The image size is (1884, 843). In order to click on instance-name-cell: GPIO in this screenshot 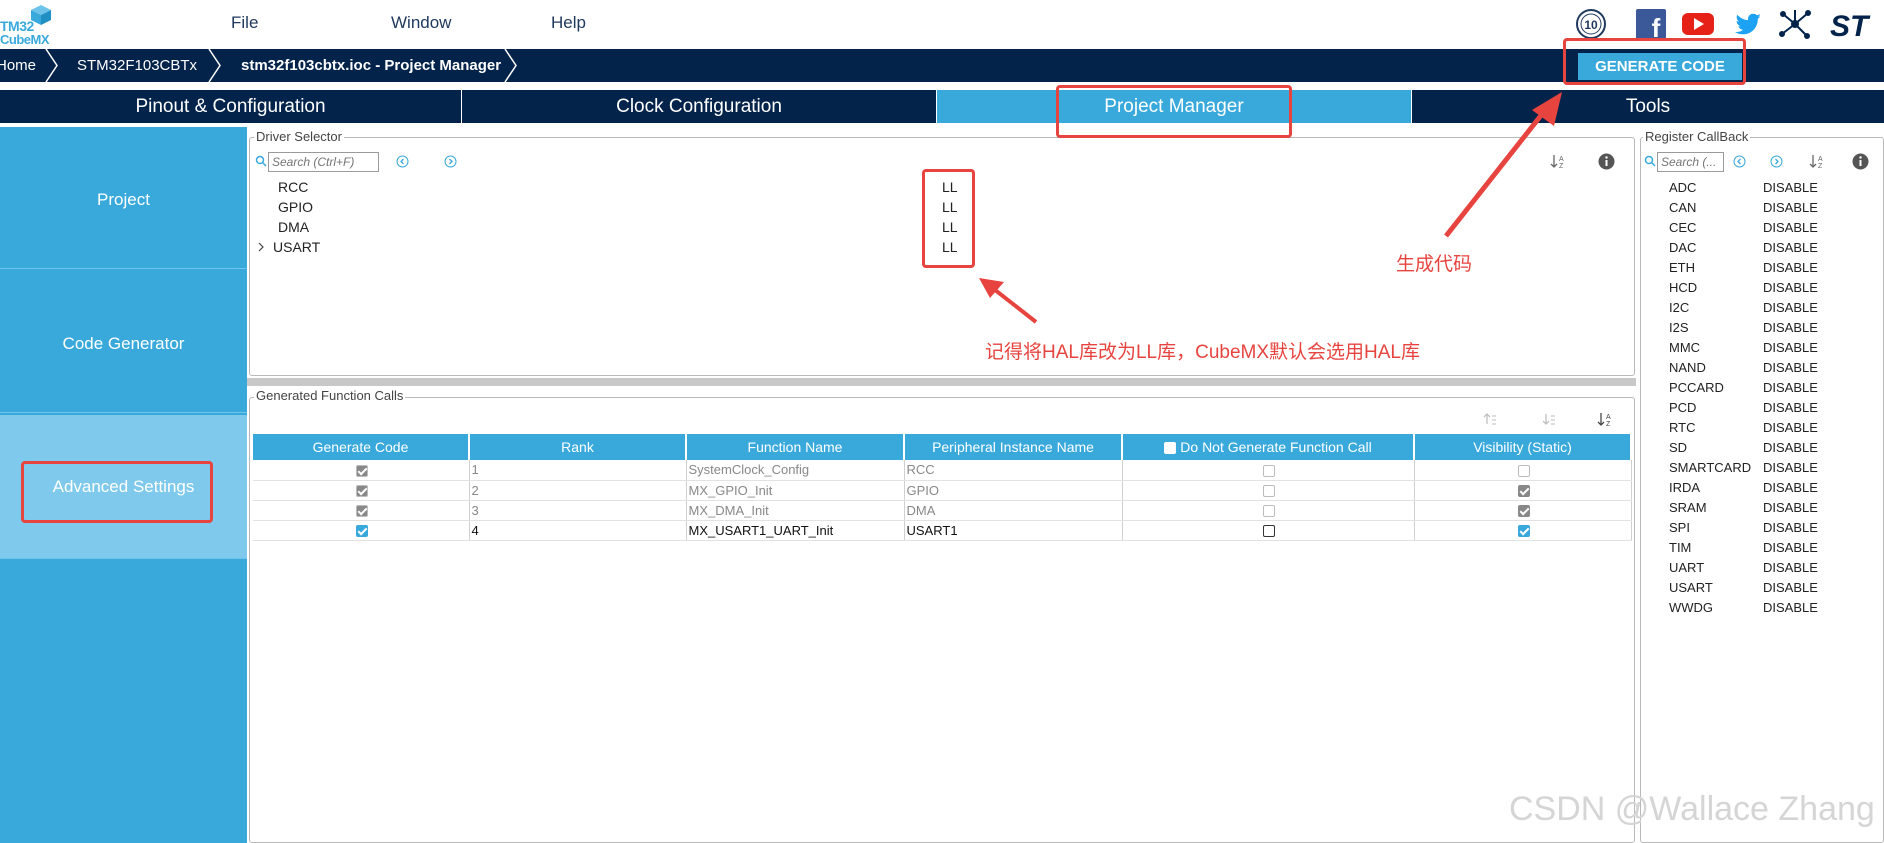, I will do `click(1013, 490)`.